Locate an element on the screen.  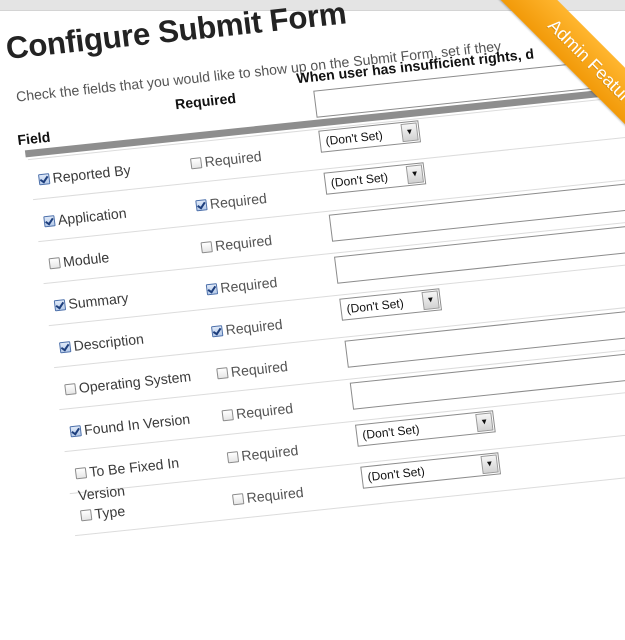
field-cell: Description is located at coordinates (135, 339).